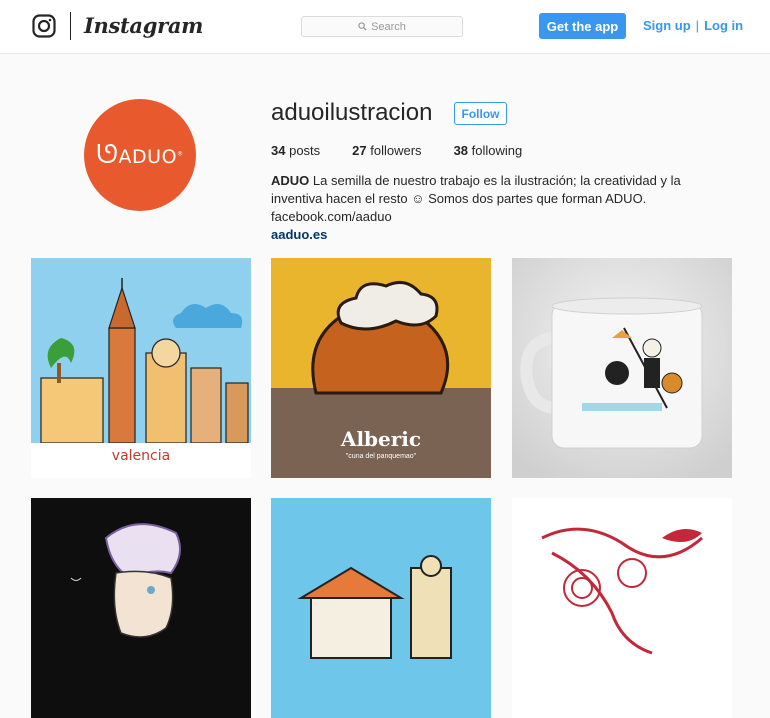 Image resolution: width=770 pixels, height=718 pixels. I want to click on portrait-illustration, so click(141, 608).